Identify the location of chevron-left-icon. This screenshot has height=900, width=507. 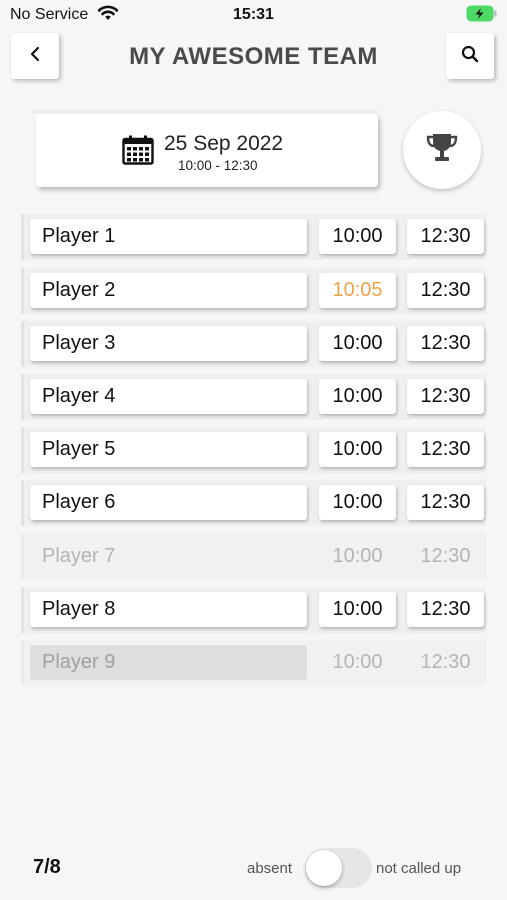
(35, 56).